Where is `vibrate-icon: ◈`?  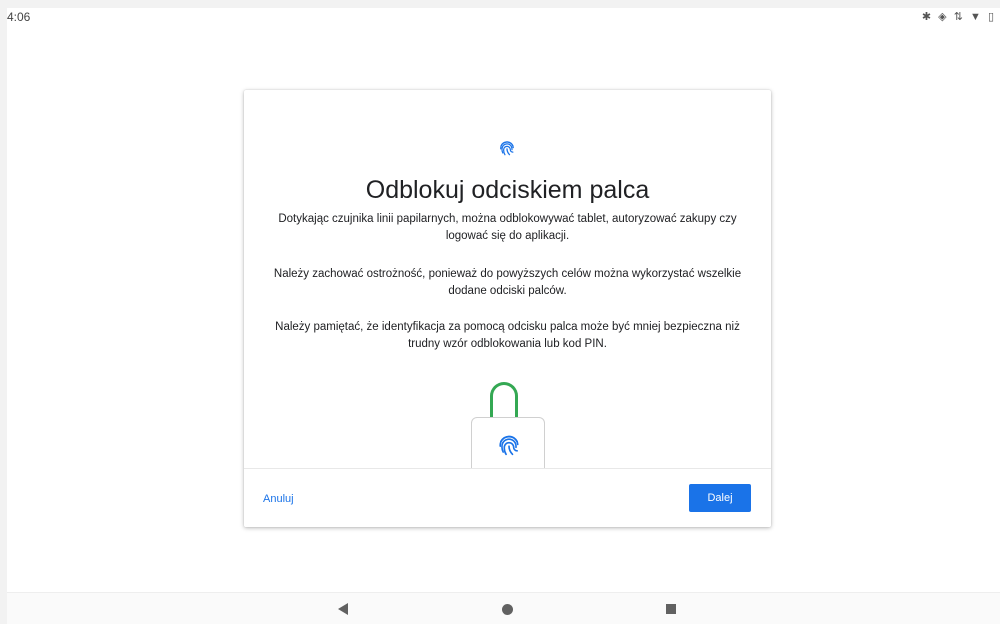
vibrate-icon: ◈ is located at coordinates (943, 17).